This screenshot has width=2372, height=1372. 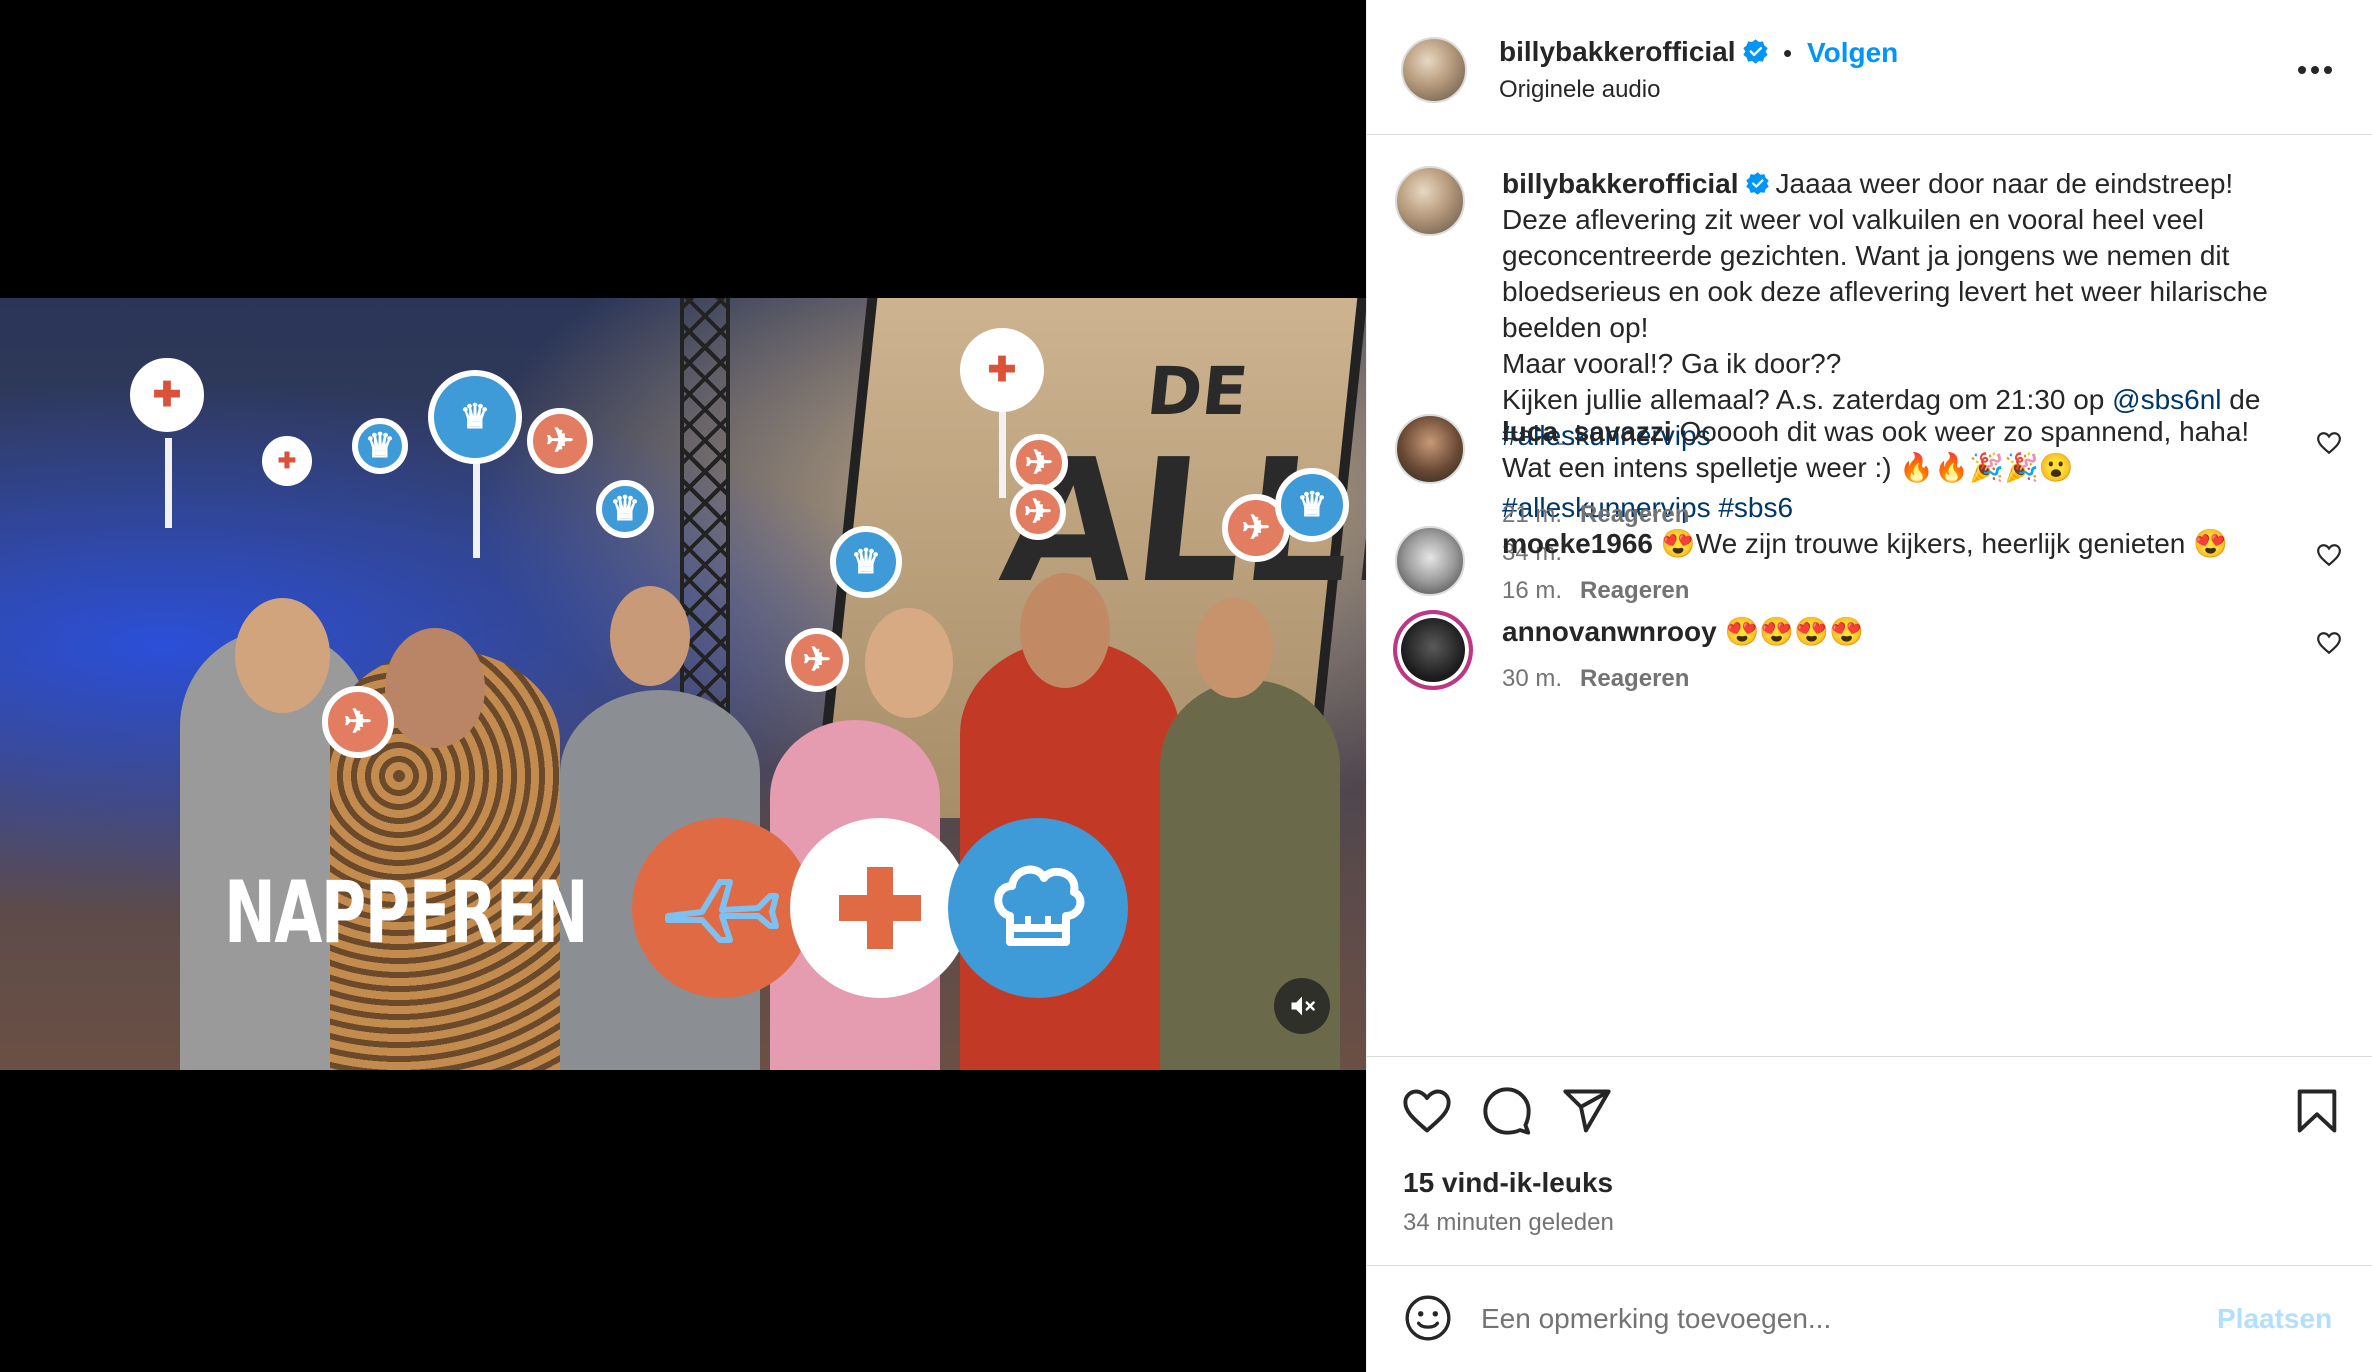 What do you see at coordinates (1532, 590) in the screenshot?
I see `comment-time: 16 m.` at bounding box center [1532, 590].